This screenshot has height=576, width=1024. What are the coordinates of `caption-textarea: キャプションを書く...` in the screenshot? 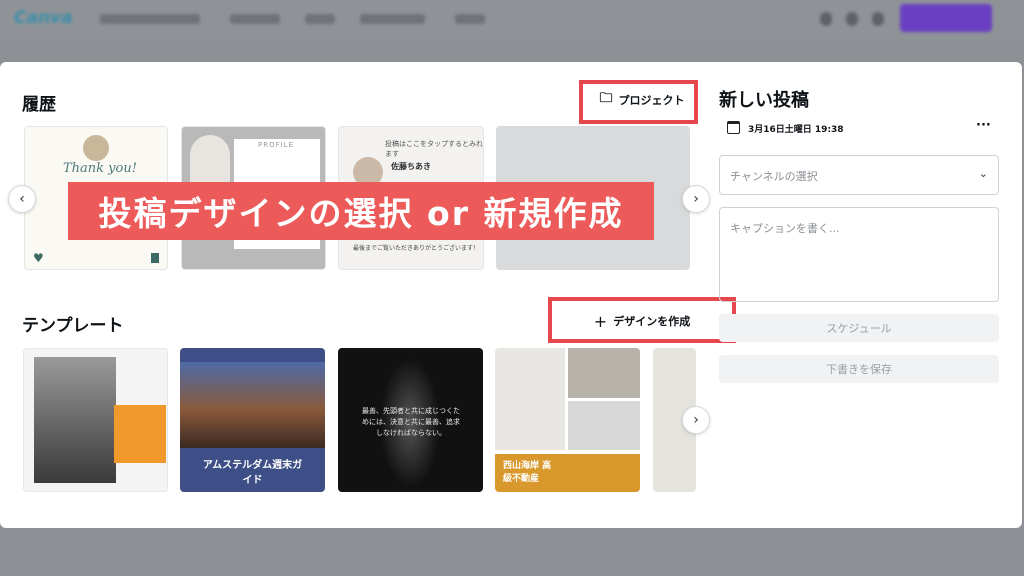 It's located at (859, 254).